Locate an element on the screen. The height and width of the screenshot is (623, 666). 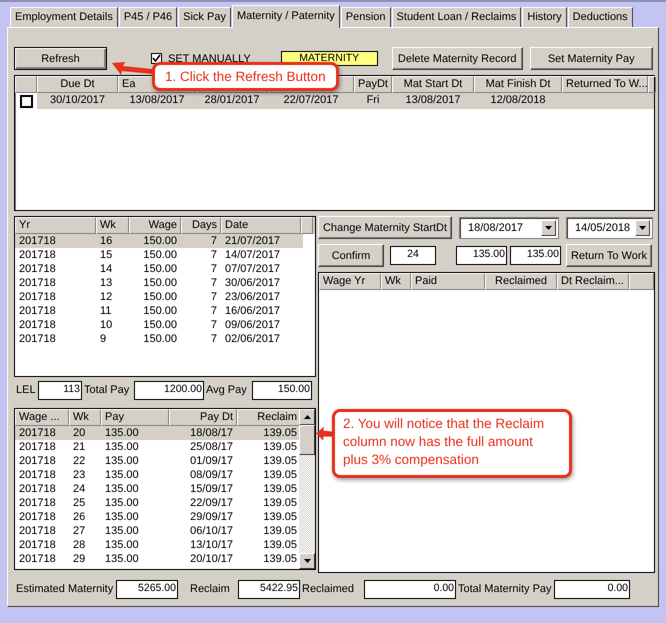
callout-tooltip: 1. Click the Refresh Button is located at coordinates (245, 76).